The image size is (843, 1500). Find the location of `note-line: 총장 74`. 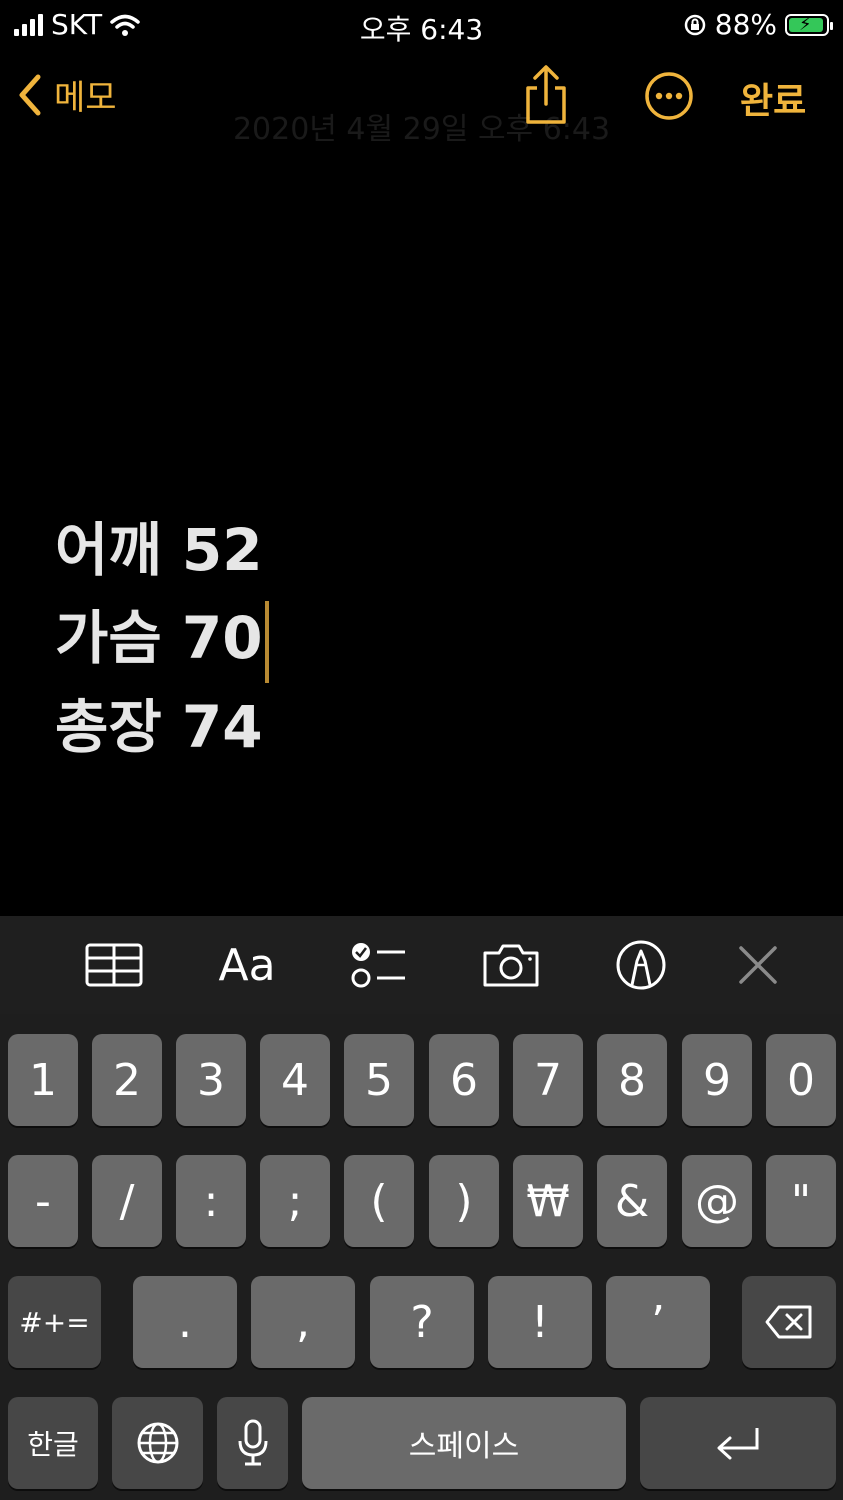

note-line: 총장 74 is located at coordinates (162, 727).